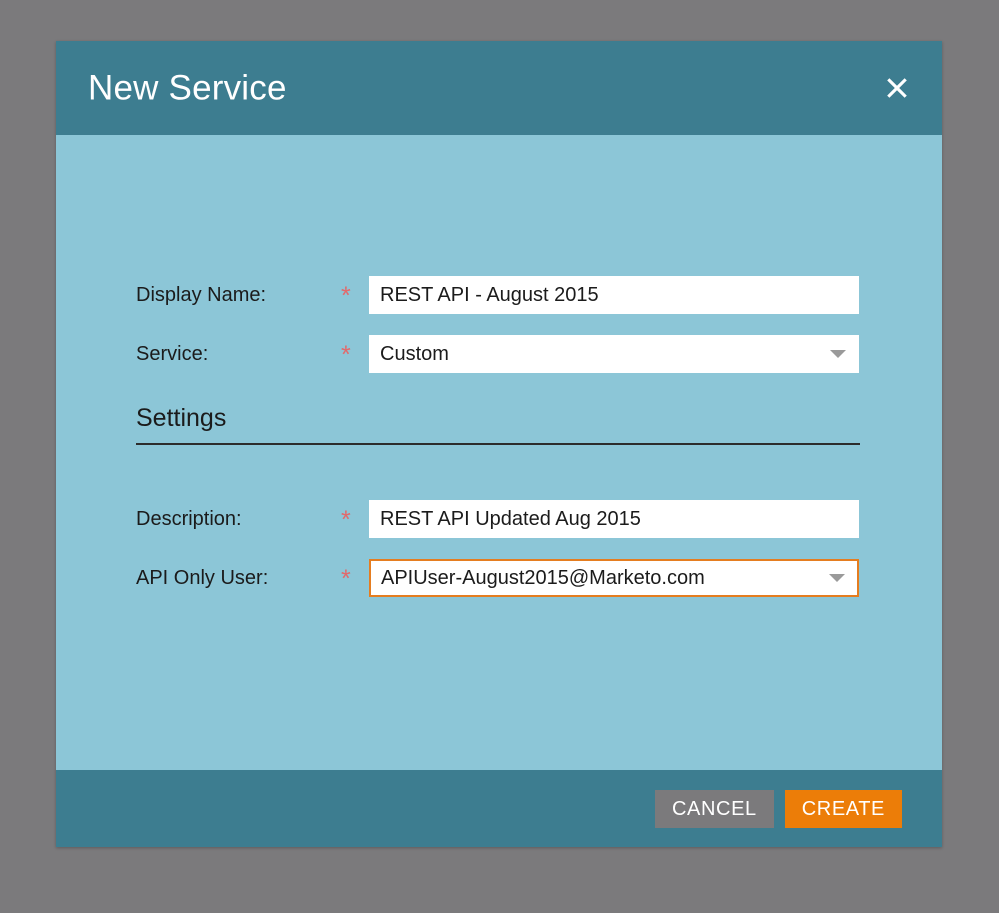 The height and width of the screenshot is (913, 999). Describe the element at coordinates (614, 295) in the screenshot. I see `display-name-input: REST API - August 2015` at that location.